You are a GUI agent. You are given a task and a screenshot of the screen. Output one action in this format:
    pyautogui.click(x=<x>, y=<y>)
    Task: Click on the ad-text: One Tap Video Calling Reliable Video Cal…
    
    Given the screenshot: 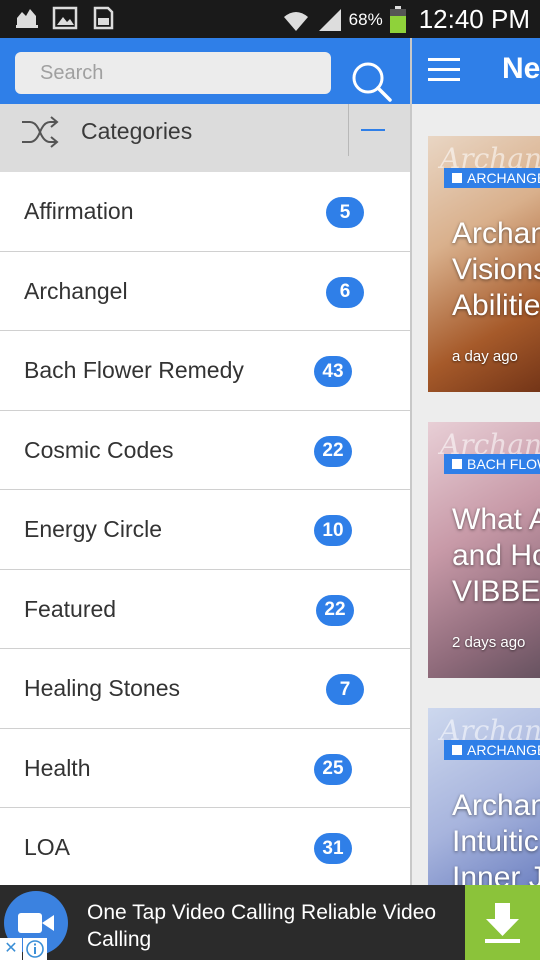 What is the action you would take?
    pyautogui.click(x=262, y=926)
    